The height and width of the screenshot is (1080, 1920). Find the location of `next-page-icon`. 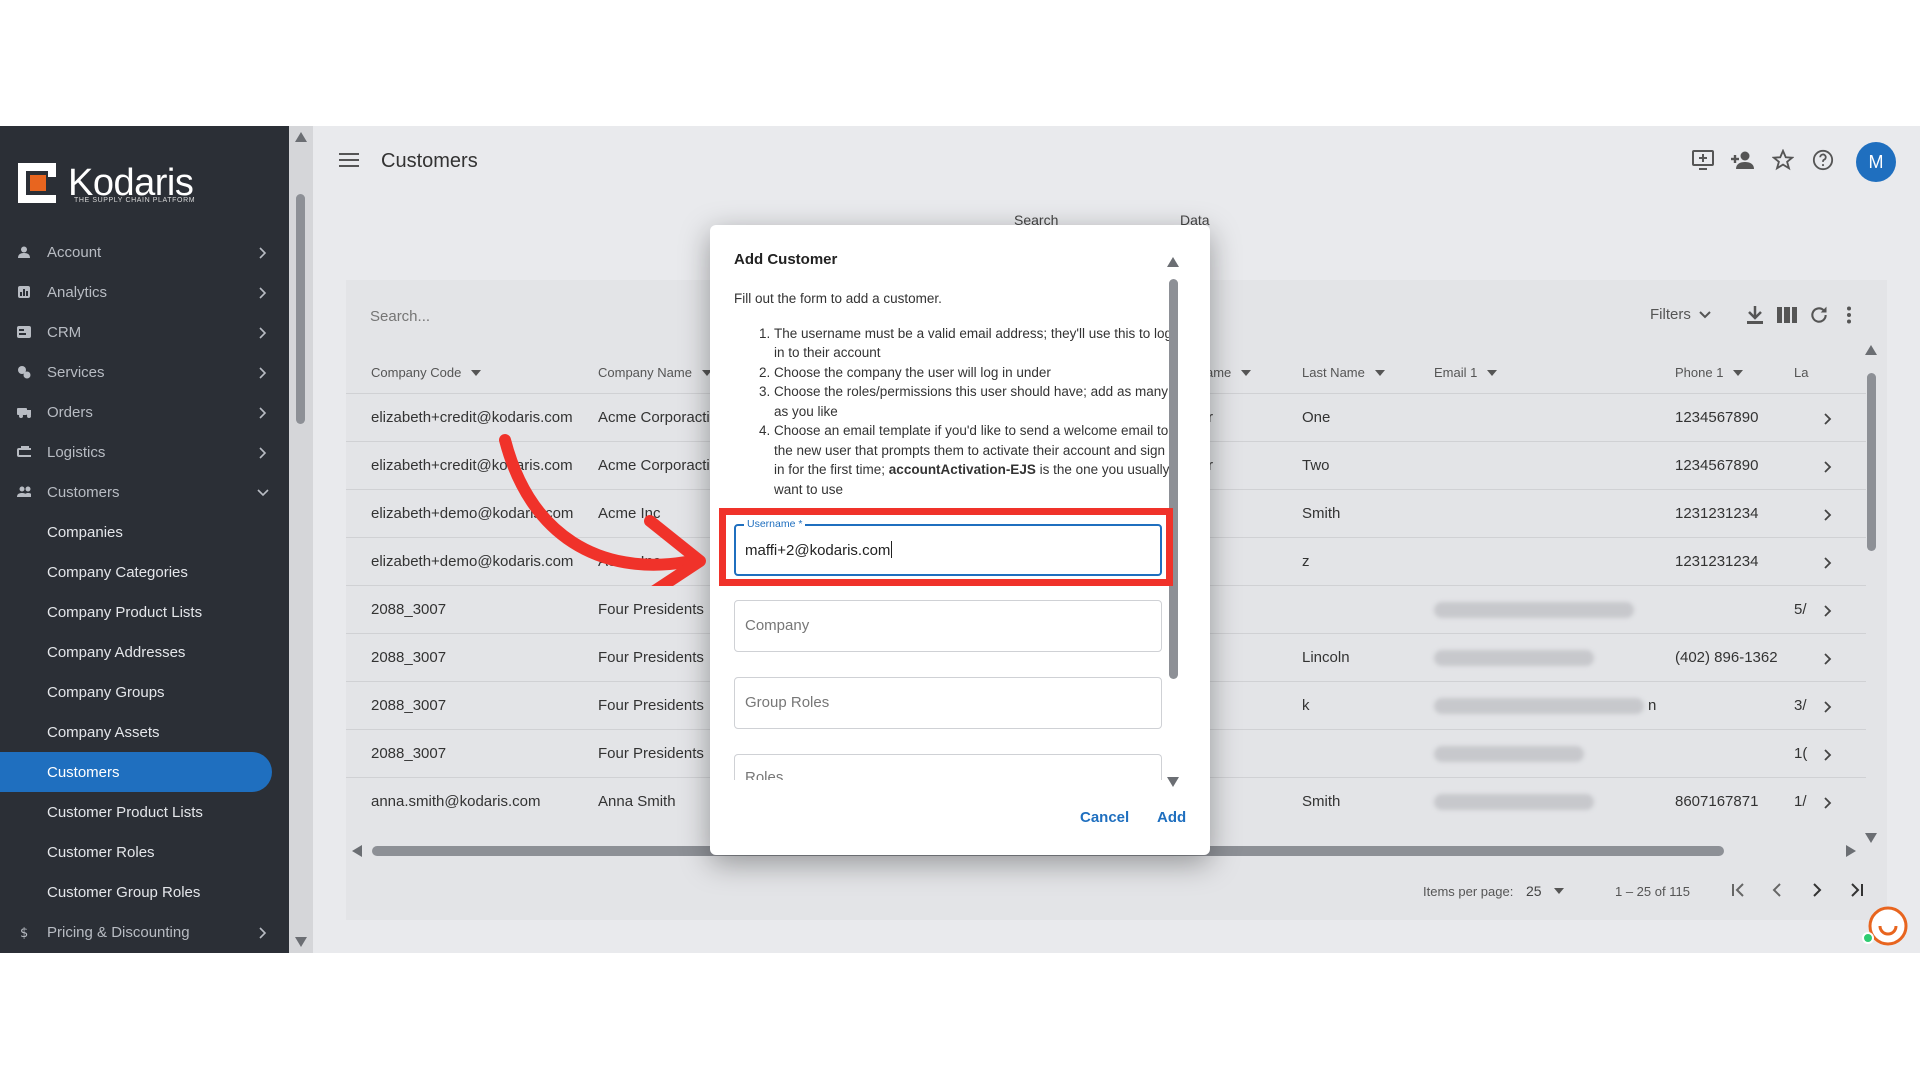

next-page-icon is located at coordinates (1817, 892).